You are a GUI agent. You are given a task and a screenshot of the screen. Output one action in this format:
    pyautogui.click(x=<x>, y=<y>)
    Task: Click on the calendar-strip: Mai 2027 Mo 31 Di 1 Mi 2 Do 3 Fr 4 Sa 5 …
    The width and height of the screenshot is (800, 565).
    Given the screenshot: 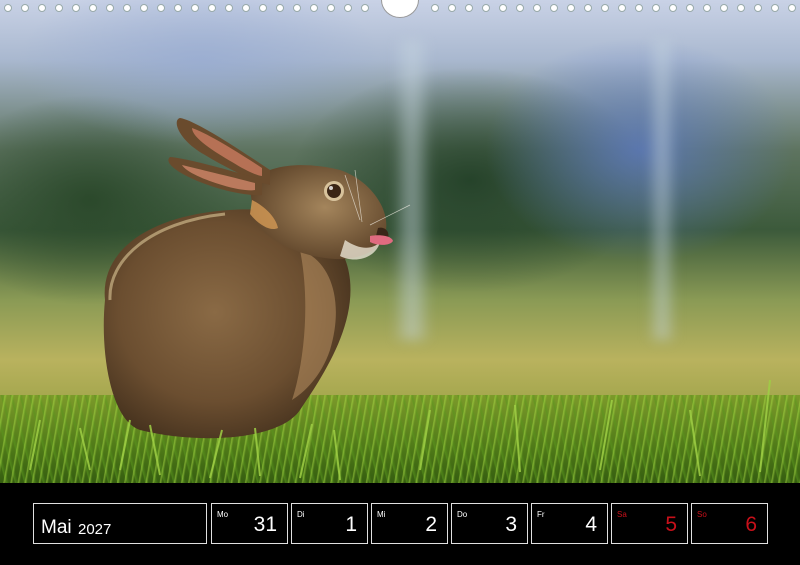 What is the action you would take?
    pyautogui.click(x=400, y=524)
    